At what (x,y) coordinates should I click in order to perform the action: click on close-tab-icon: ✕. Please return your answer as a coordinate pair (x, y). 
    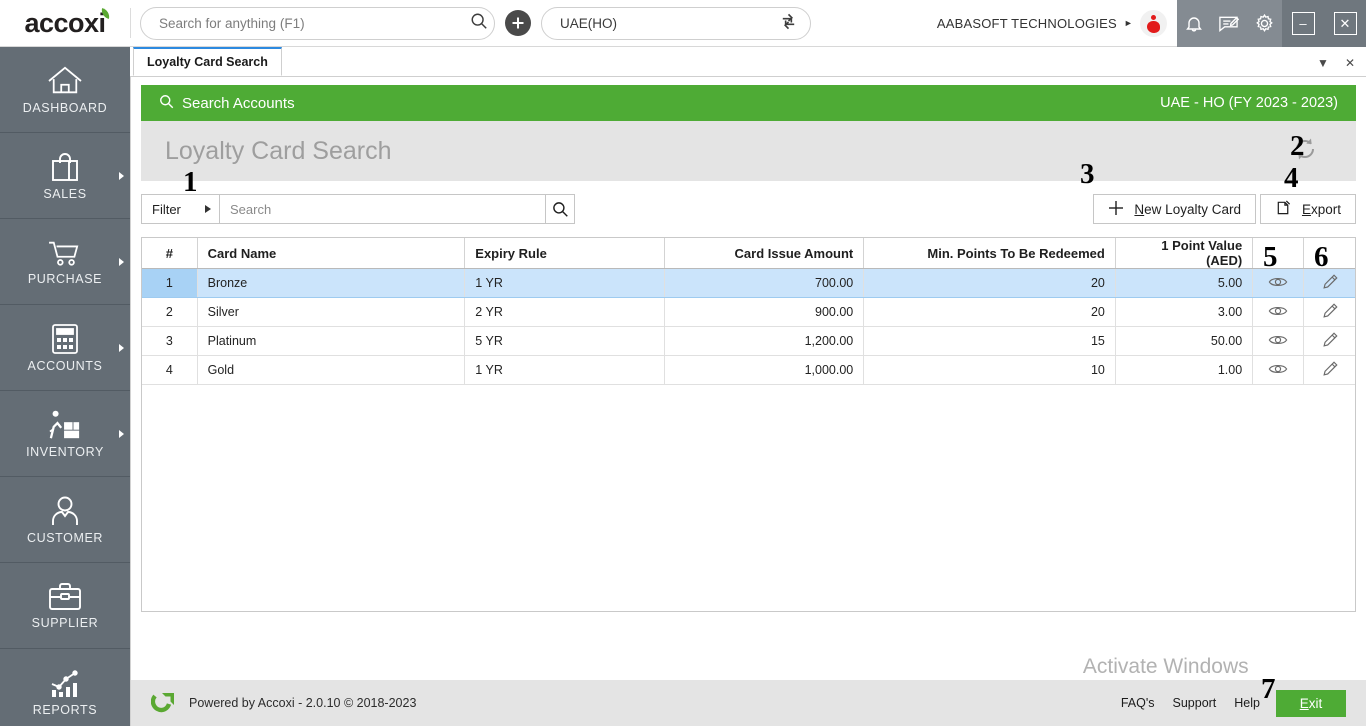
    Looking at the image, I should click on (1350, 63).